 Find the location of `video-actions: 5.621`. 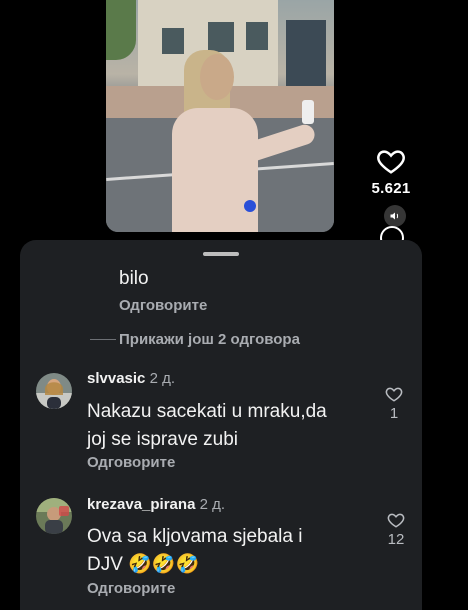

video-actions: 5.621 is located at coordinates (391, 171).